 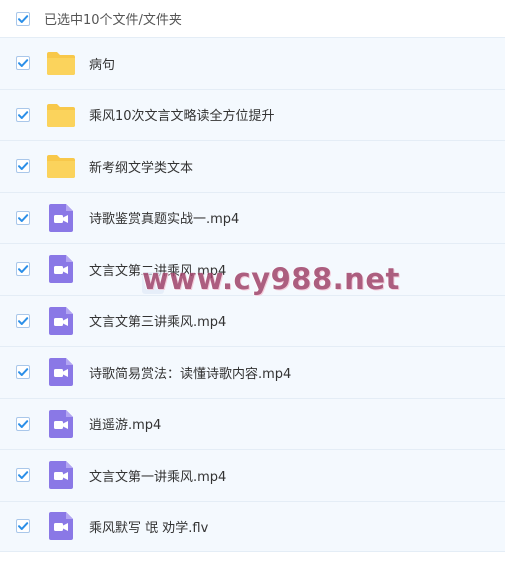 I want to click on file-name: 乘风默写 氓 劝学.flv, so click(x=148, y=526).